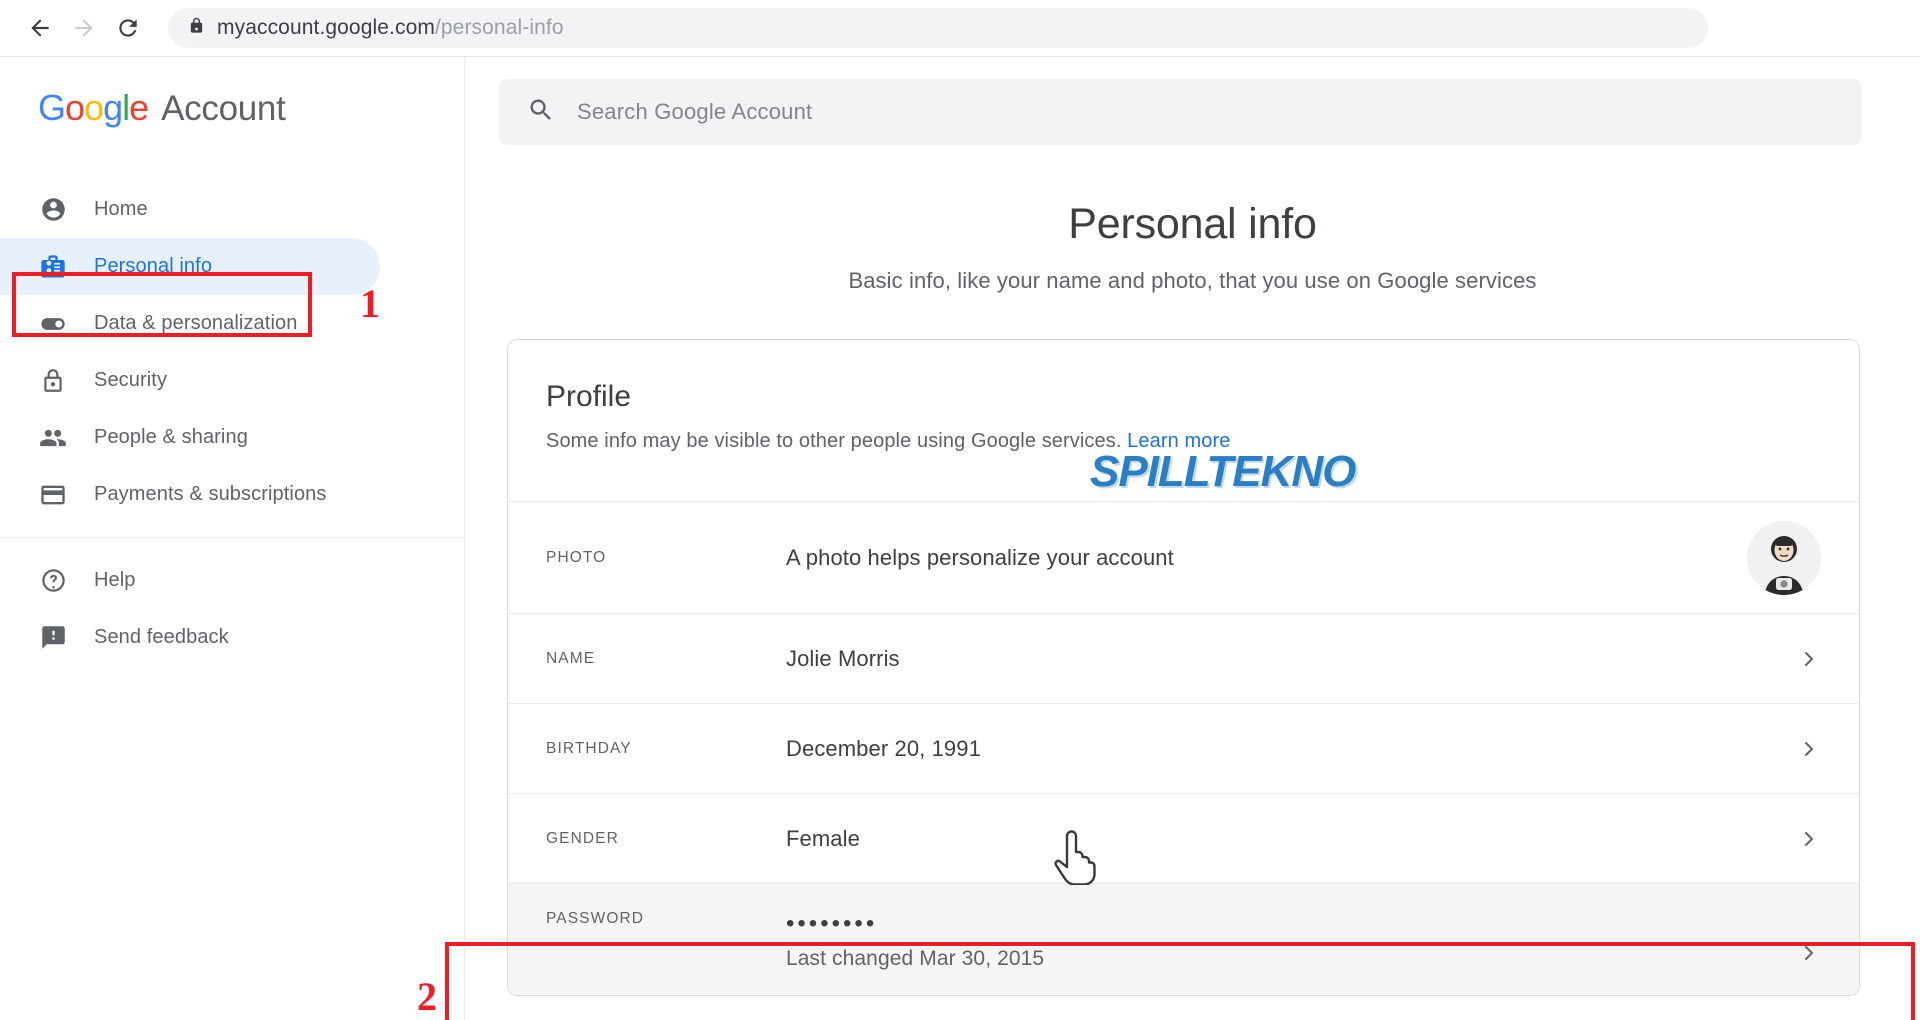  I want to click on toggle-switch-icon, so click(53, 324).